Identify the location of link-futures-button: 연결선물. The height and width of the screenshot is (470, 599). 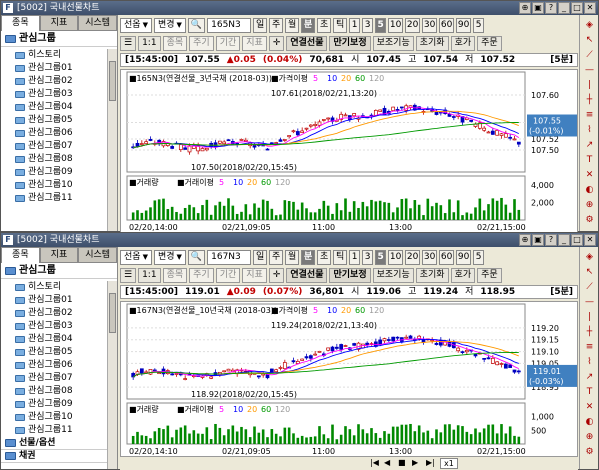
(307, 43).